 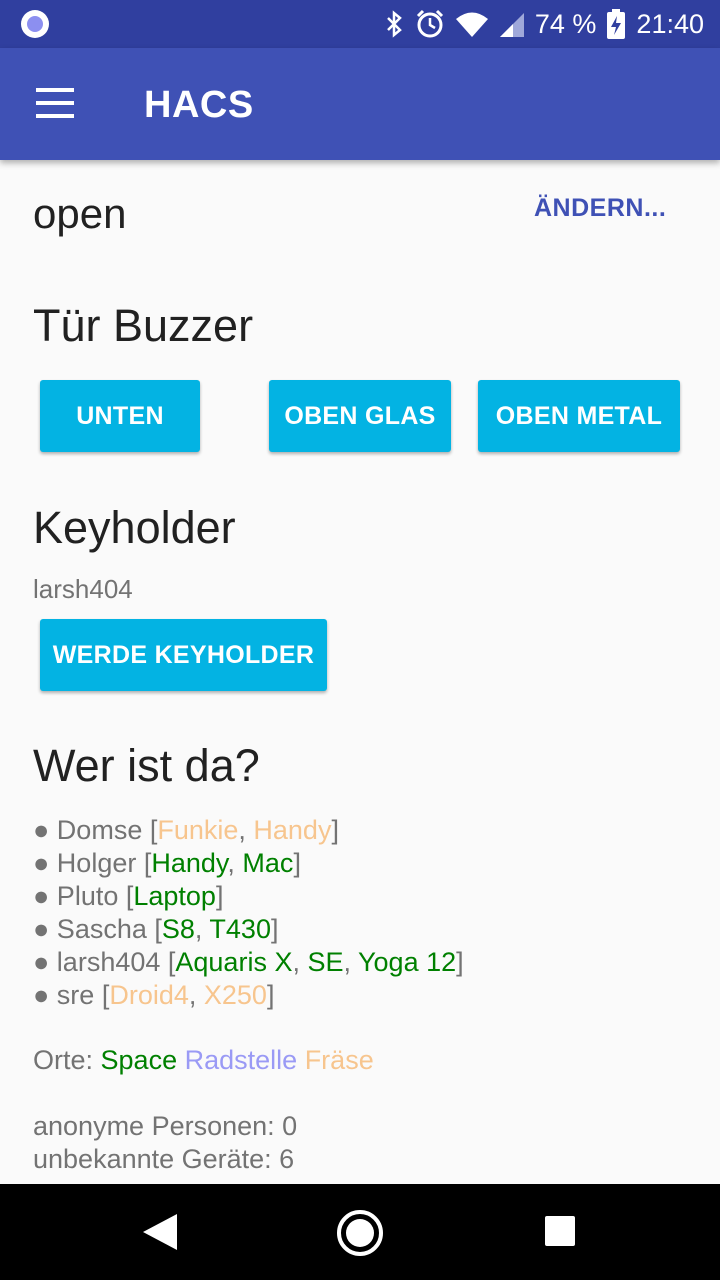 I want to click on person-row: ● sre [Droid4, X250], so click(x=154, y=995).